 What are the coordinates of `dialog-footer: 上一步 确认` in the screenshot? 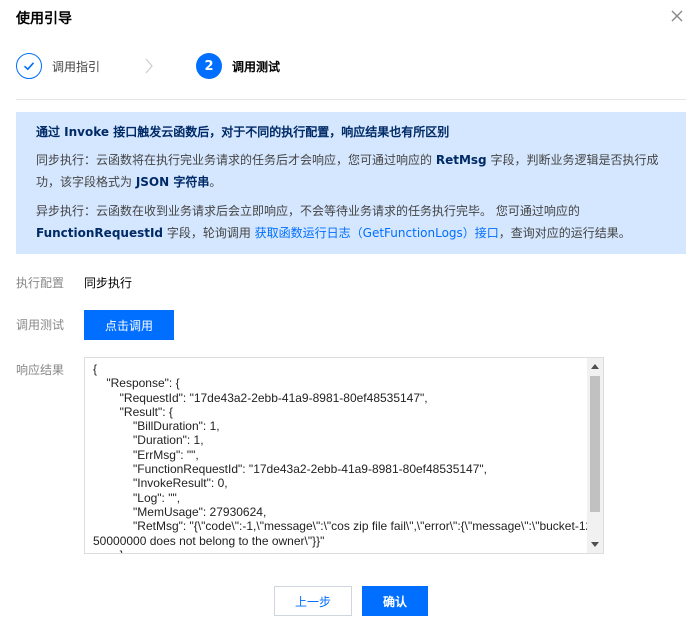 It's located at (348, 601).